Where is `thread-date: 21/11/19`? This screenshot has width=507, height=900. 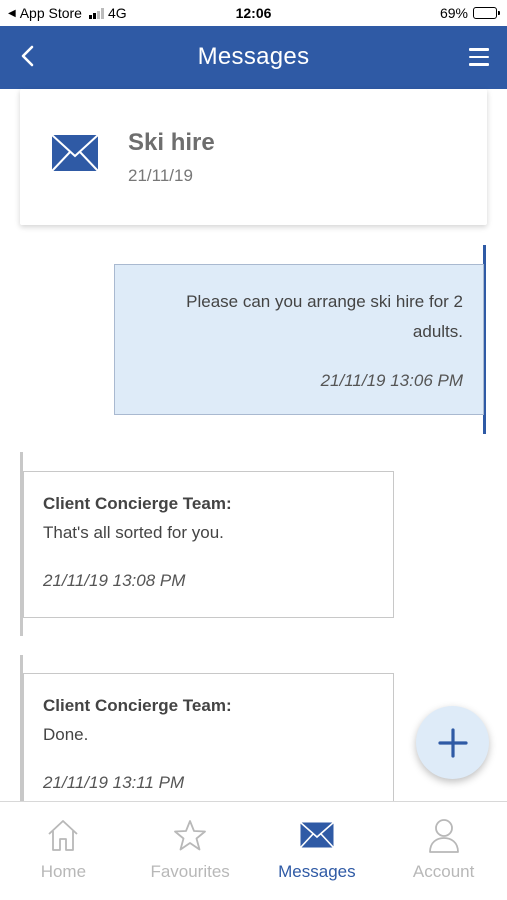 thread-date: 21/11/19 is located at coordinates (160, 175).